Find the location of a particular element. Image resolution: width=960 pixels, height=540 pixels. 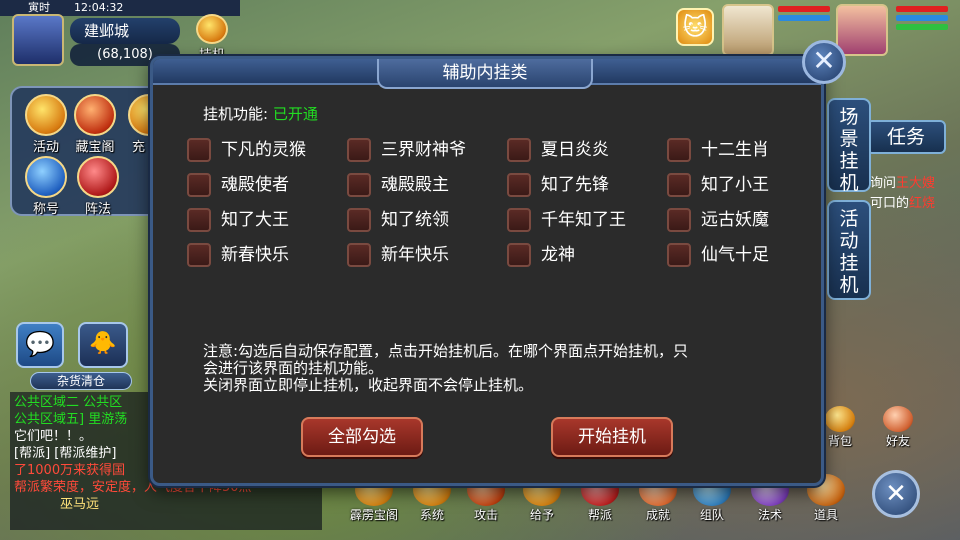

note-line: 注意:勾选后自动保存配置，点击开始挂机后。在哪个界面点开始挂机，只 is located at coordinates (446, 351).